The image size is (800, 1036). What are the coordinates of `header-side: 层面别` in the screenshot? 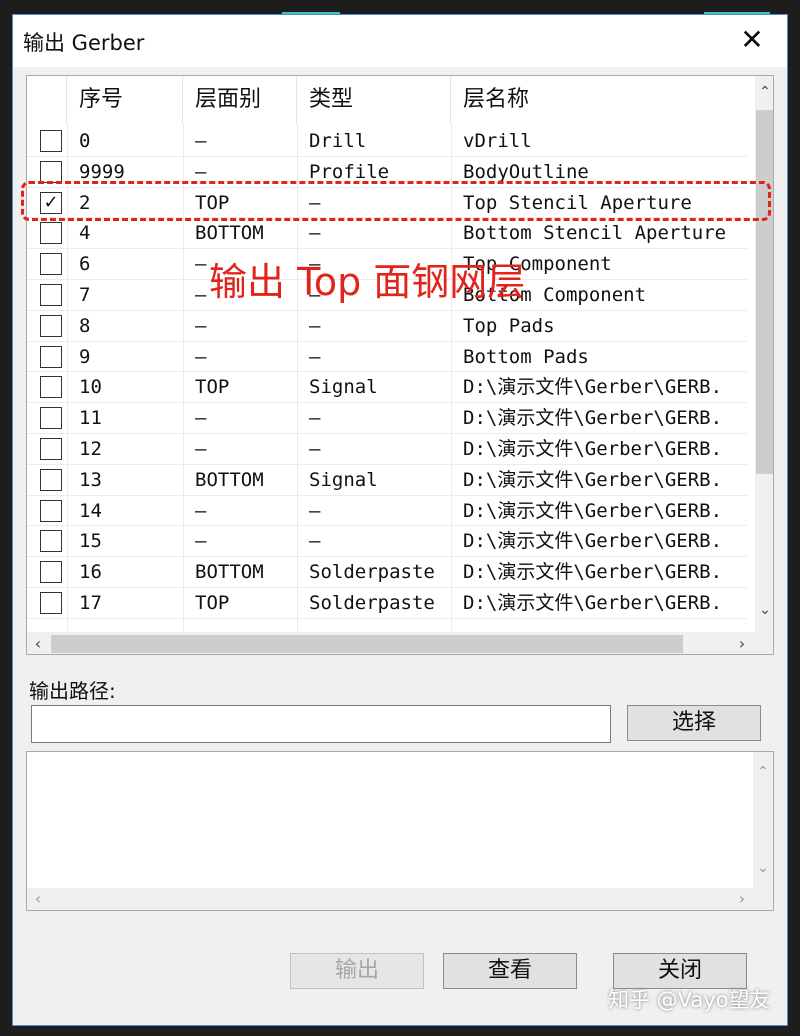 It's located at (240, 100).